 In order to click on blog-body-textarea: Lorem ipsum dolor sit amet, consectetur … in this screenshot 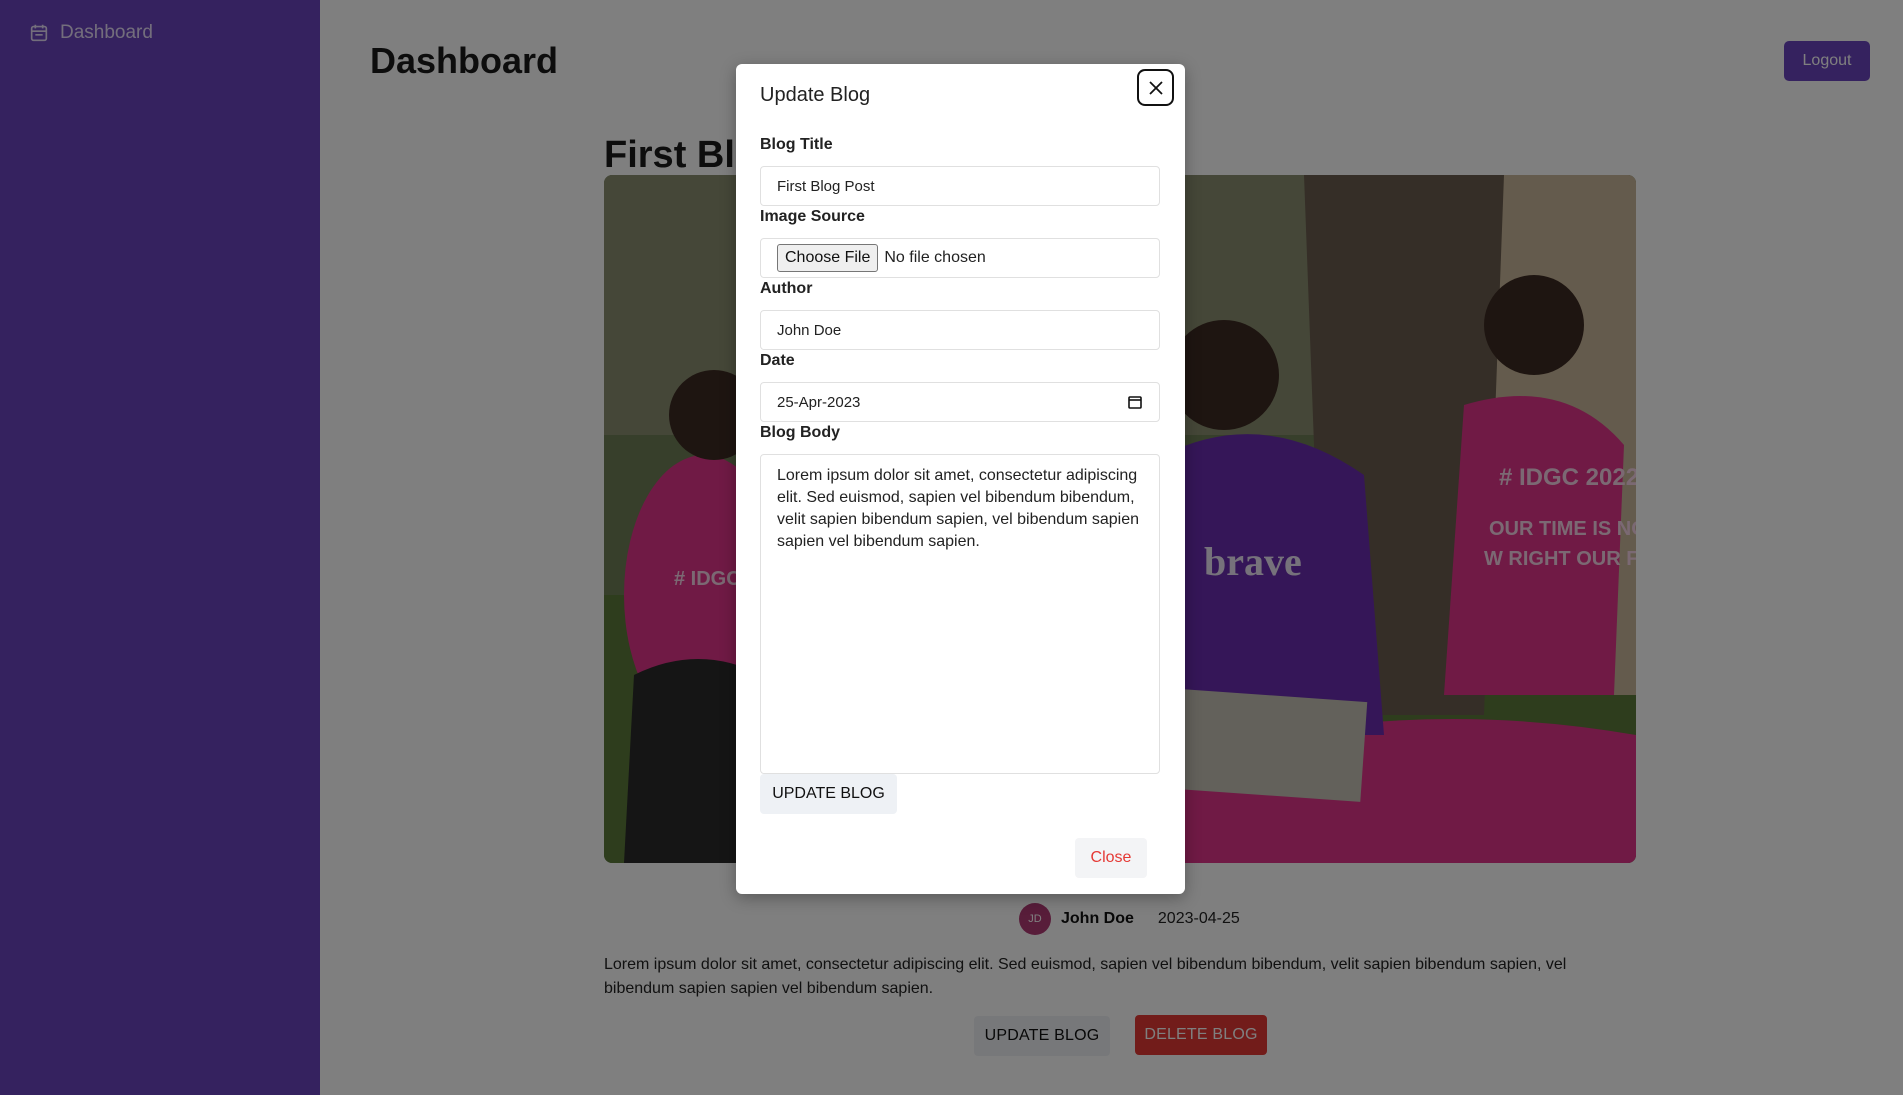, I will do `click(960, 614)`.